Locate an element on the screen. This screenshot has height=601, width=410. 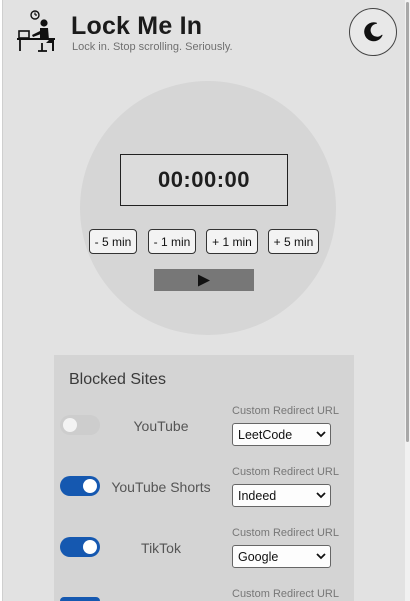
play-icon is located at coordinates (204, 280).